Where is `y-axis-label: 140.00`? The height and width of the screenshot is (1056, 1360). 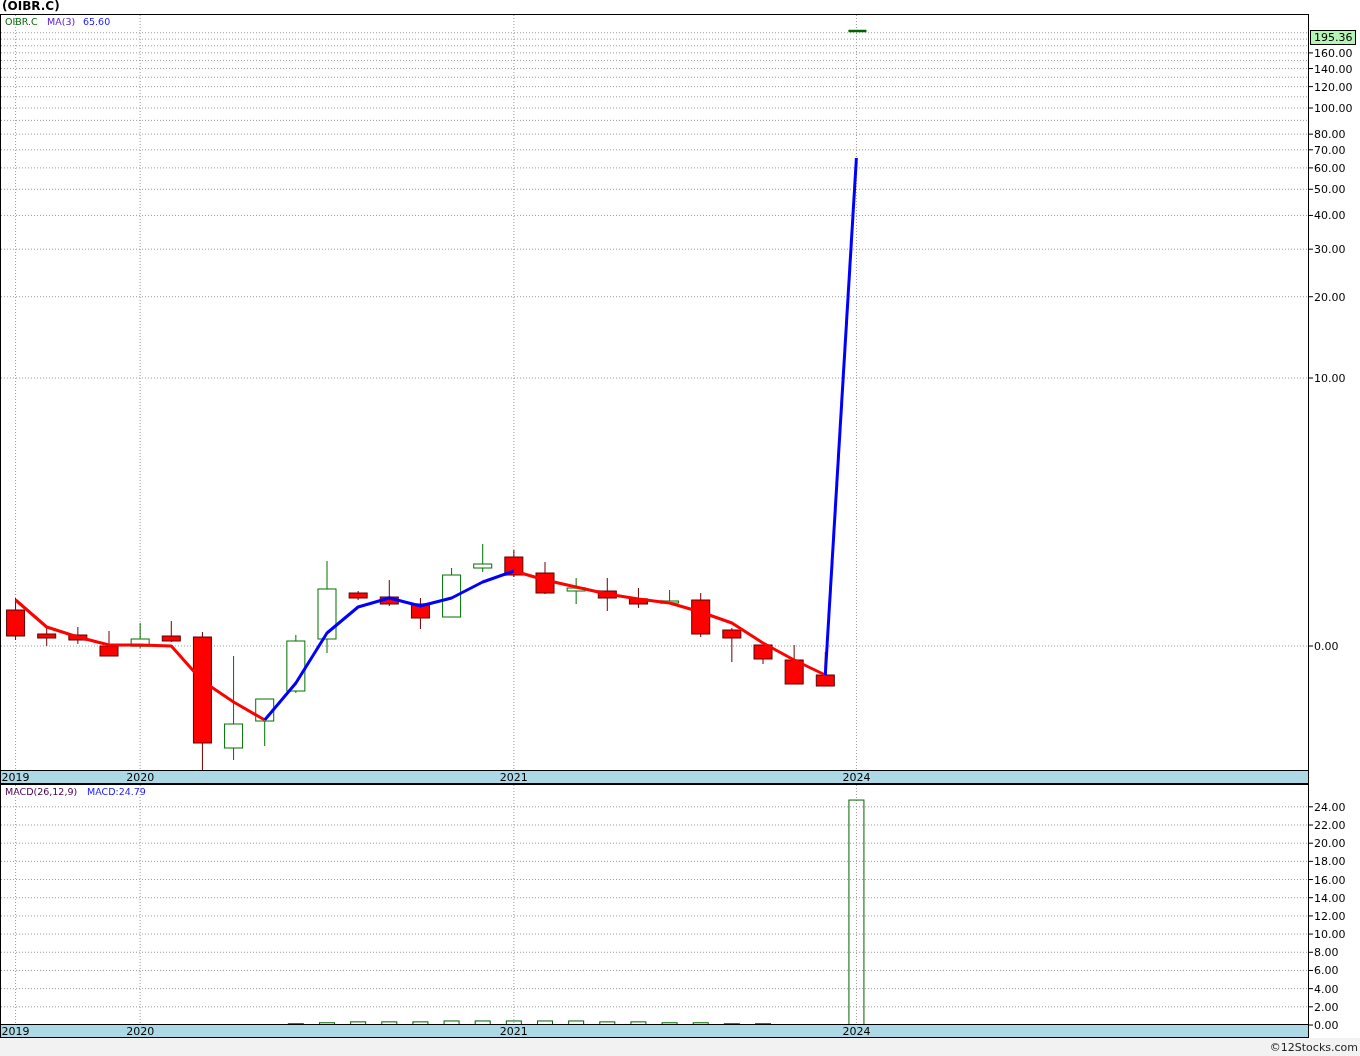
y-axis-label: 140.00 is located at coordinates (1333, 69).